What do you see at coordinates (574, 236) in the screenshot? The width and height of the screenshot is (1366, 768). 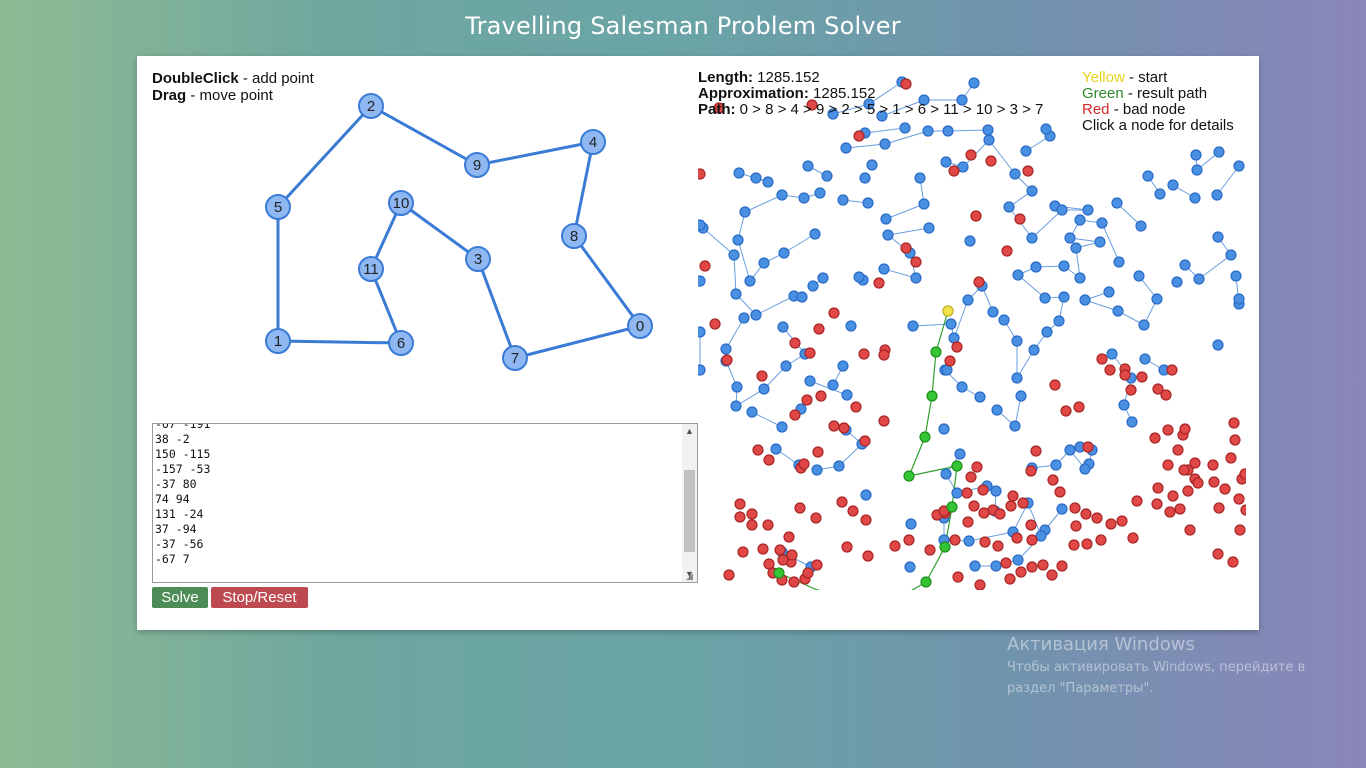 I see `point-node: 8` at bounding box center [574, 236].